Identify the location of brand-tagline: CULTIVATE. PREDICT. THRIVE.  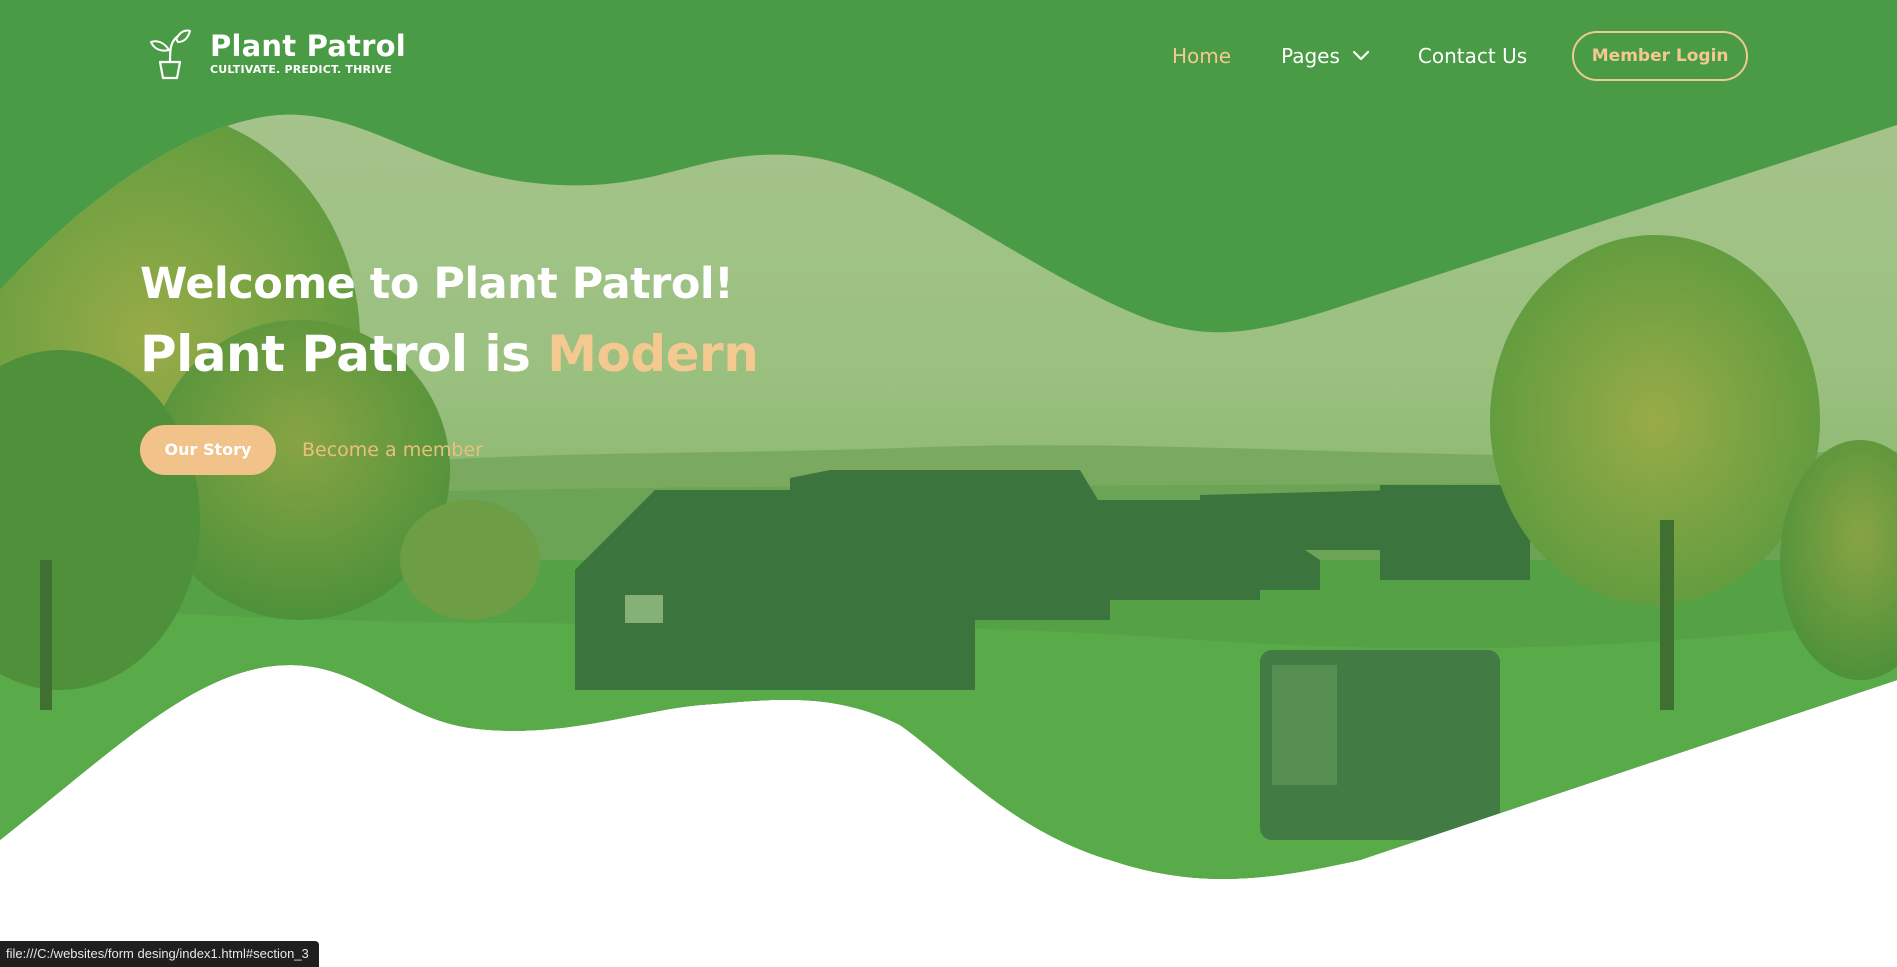
(301, 69).